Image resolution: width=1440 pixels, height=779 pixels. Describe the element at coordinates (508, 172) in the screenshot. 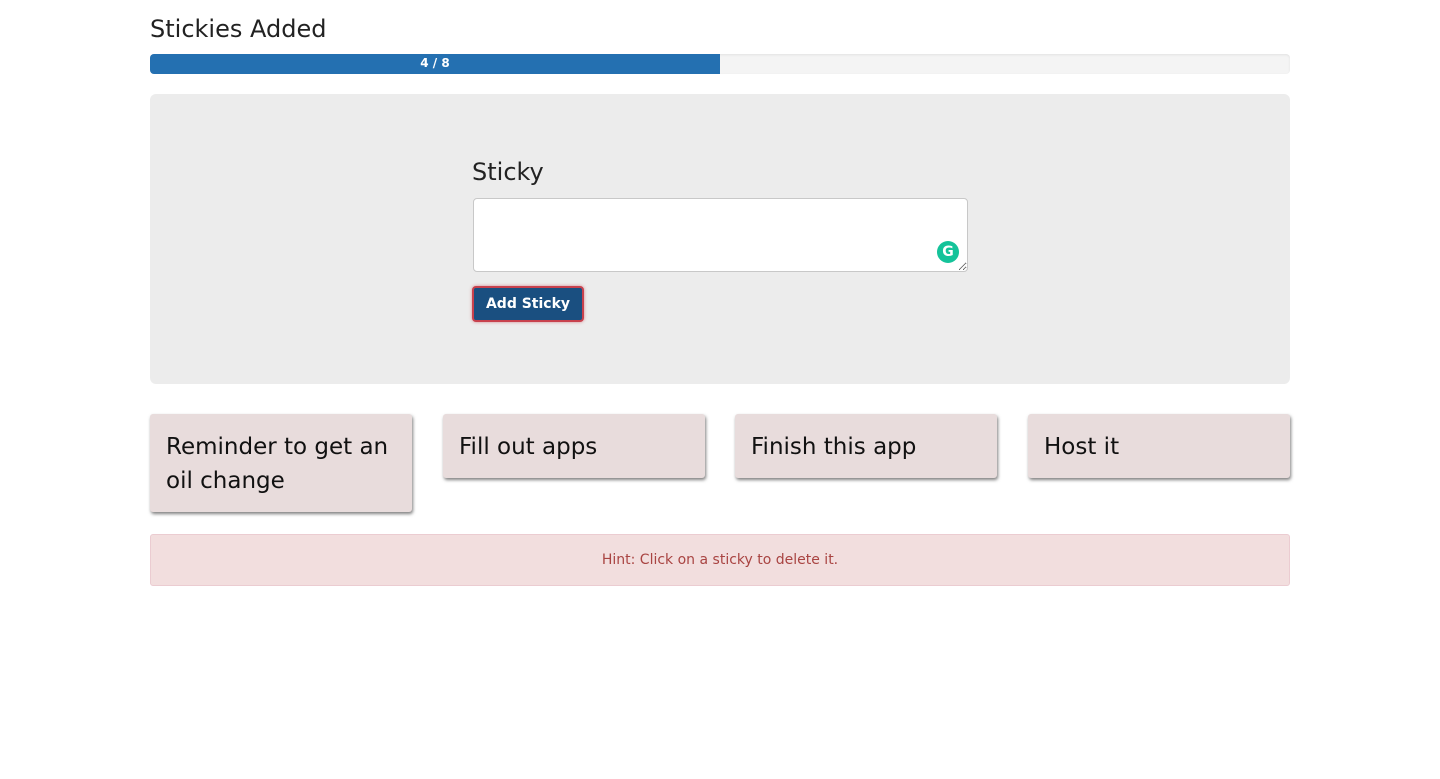

I see `sticky-label: Sticky` at that location.